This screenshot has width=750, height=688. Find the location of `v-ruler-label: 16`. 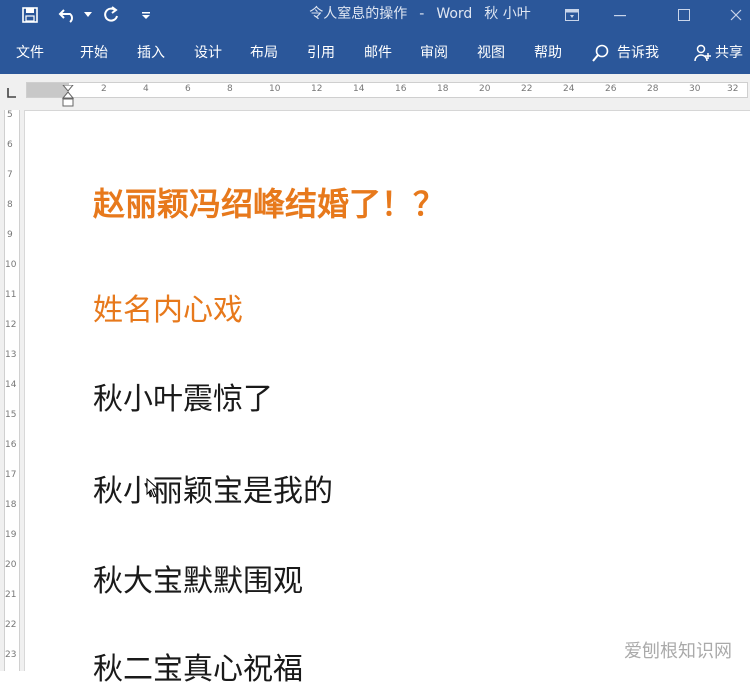

v-ruler-label: 16 is located at coordinates (11, 445).